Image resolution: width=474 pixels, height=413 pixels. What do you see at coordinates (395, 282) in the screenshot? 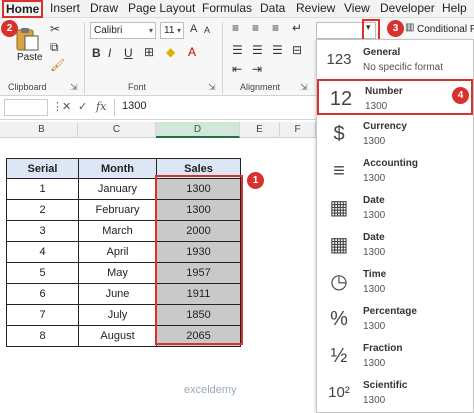
I see `format-time: ◷ Time 1300` at bounding box center [395, 282].